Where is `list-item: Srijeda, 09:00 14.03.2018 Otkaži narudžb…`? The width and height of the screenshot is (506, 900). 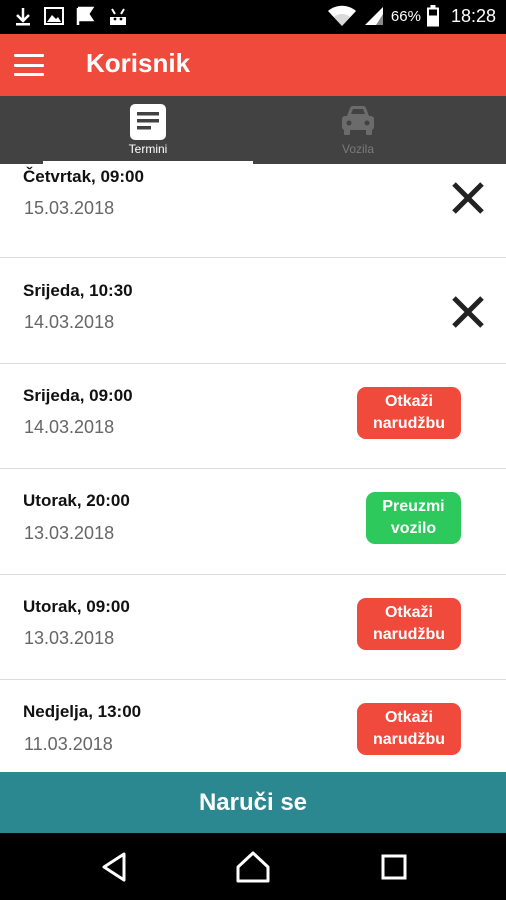 list-item: Srijeda, 09:00 14.03.2018 Otkaži narudžb… is located at coordinates (253, 416).